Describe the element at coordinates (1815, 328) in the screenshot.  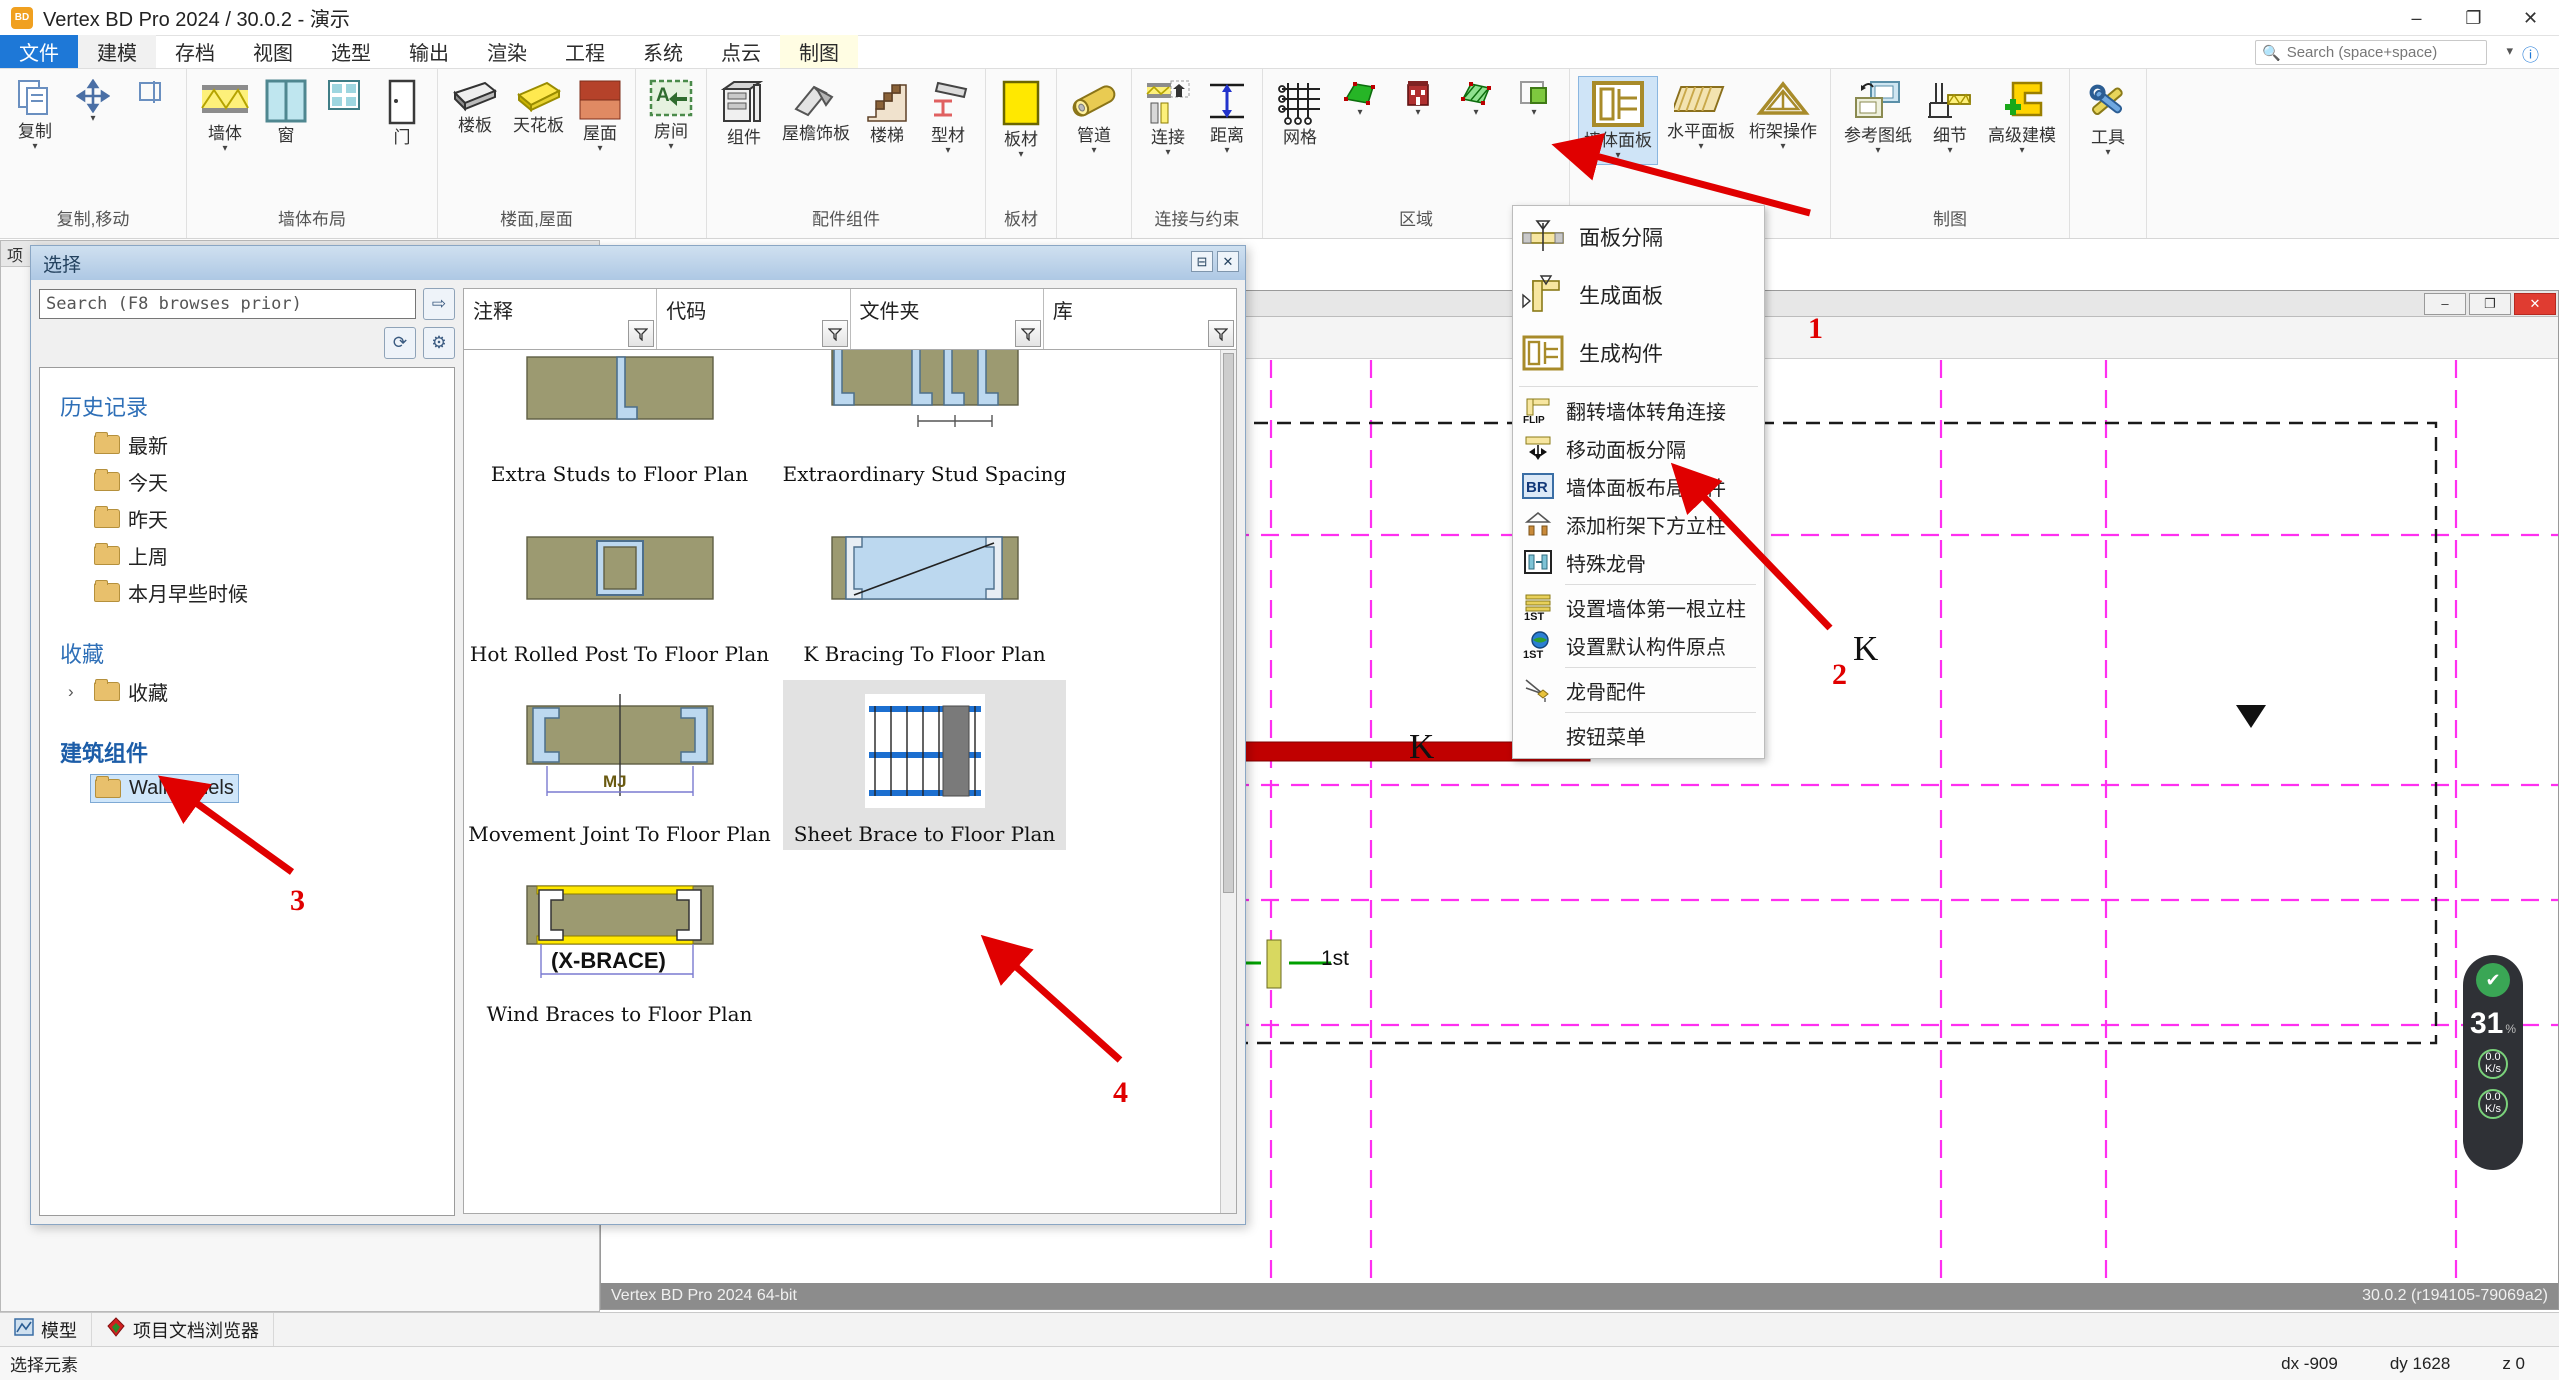
I see `annotation-number-1: 1` at that location.